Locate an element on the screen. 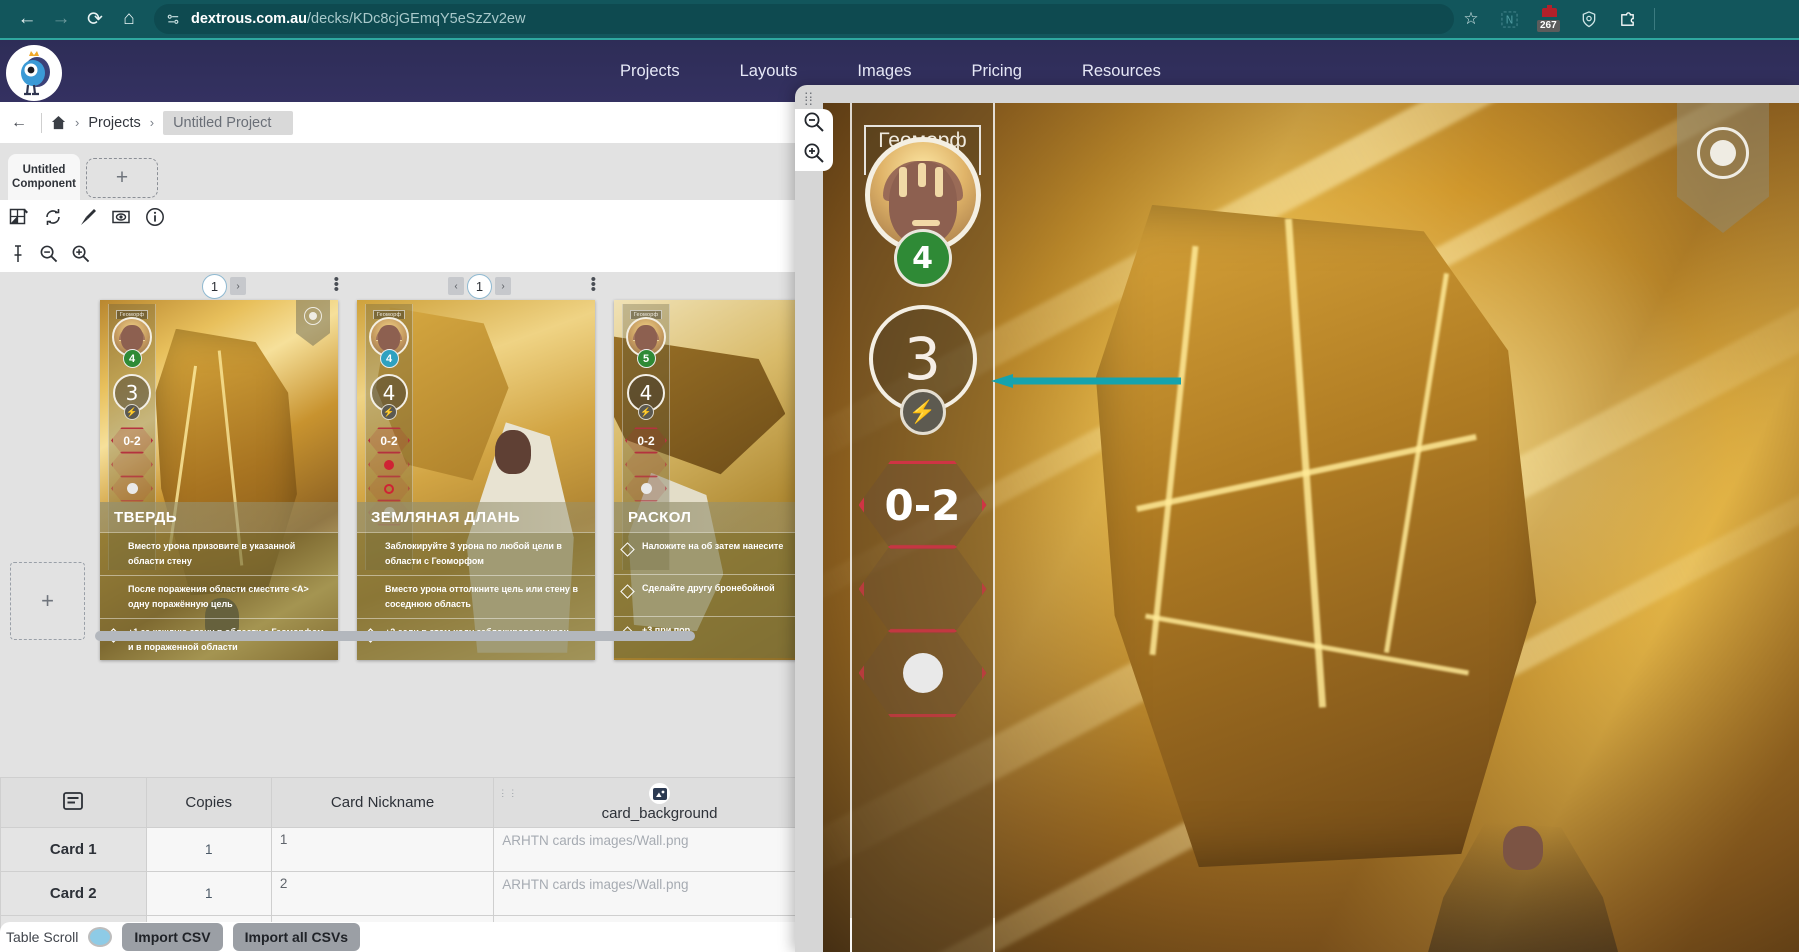  range-value: 0-2 is located at coordinates (132, 440).